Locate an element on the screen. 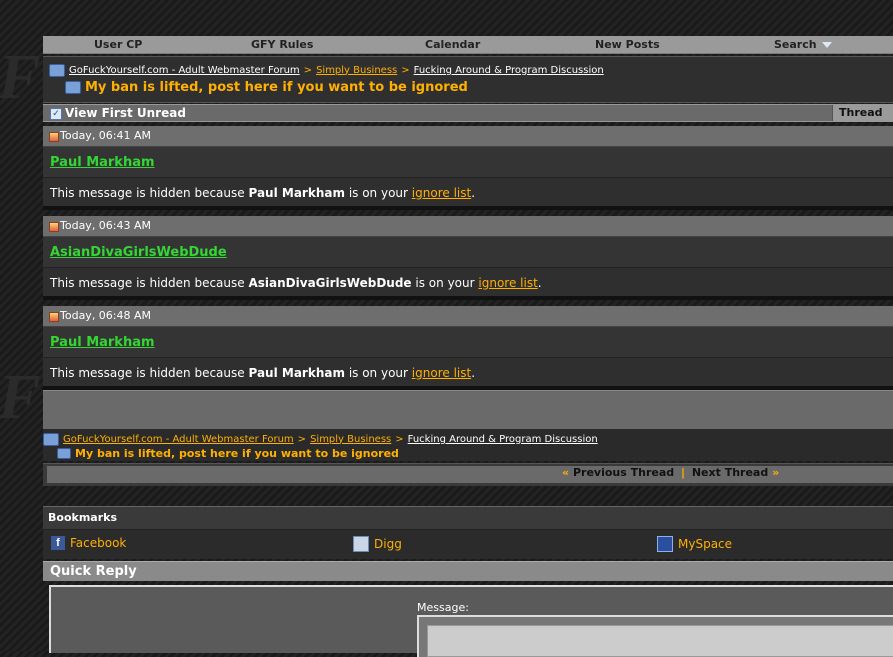 The image size is (893, 657). view-first-unread-link: View First Unread is located at coordinates (125, 113).